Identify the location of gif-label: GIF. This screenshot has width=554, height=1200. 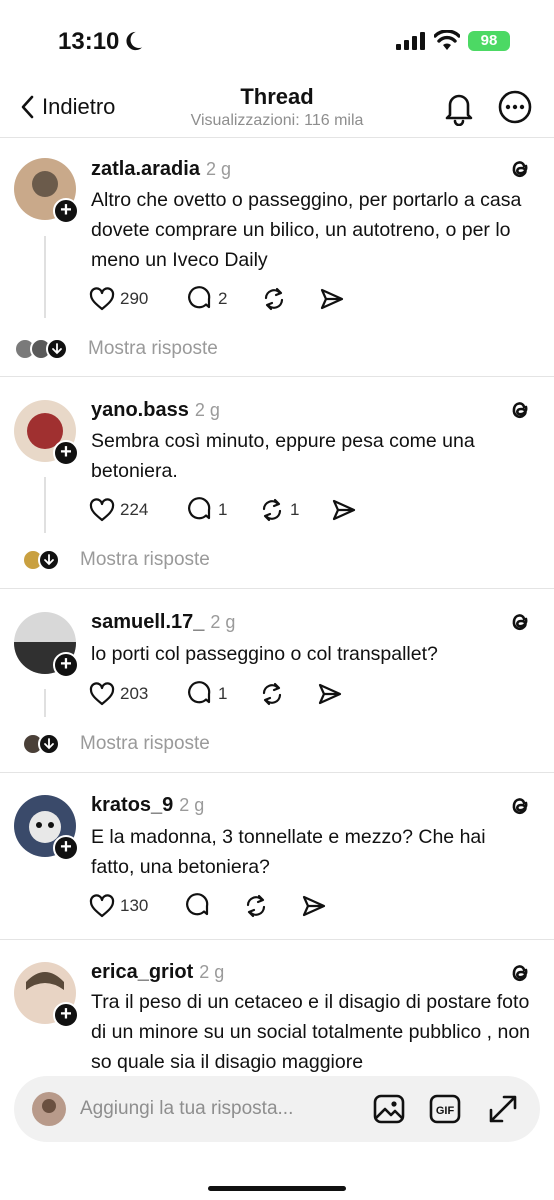
(445, 1111).